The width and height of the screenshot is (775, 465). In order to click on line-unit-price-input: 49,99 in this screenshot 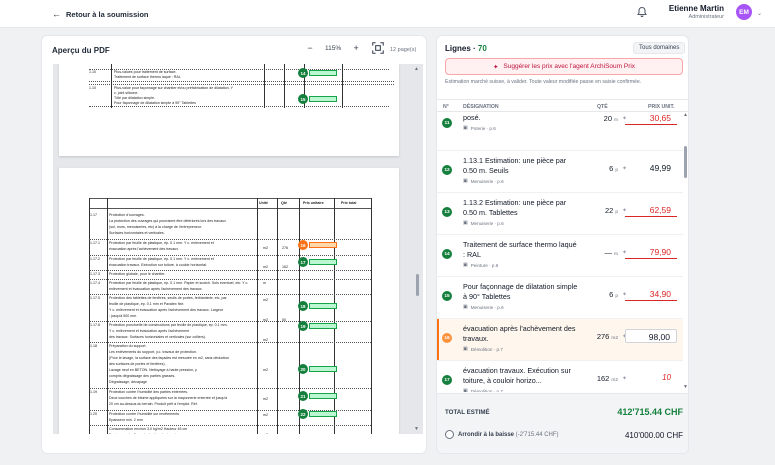, I will do `click(651, 168)`.